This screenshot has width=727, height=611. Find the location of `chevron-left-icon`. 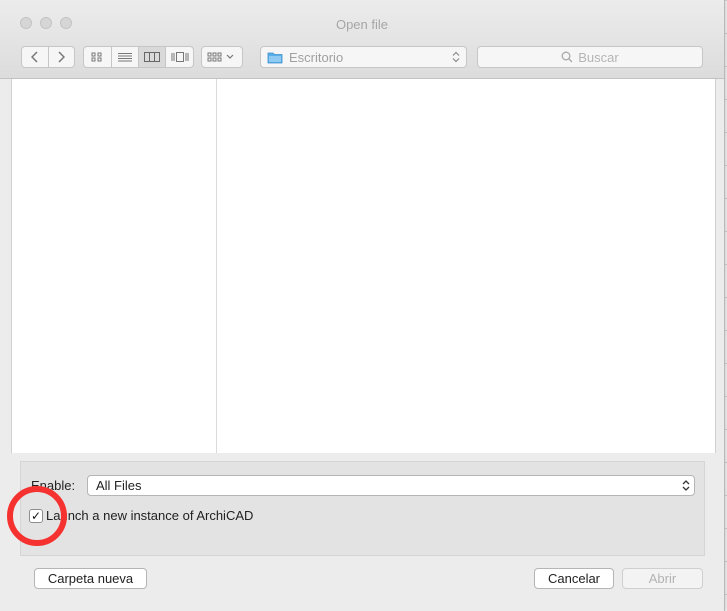

chevron-left-icon is located at coordinates (34, 57).